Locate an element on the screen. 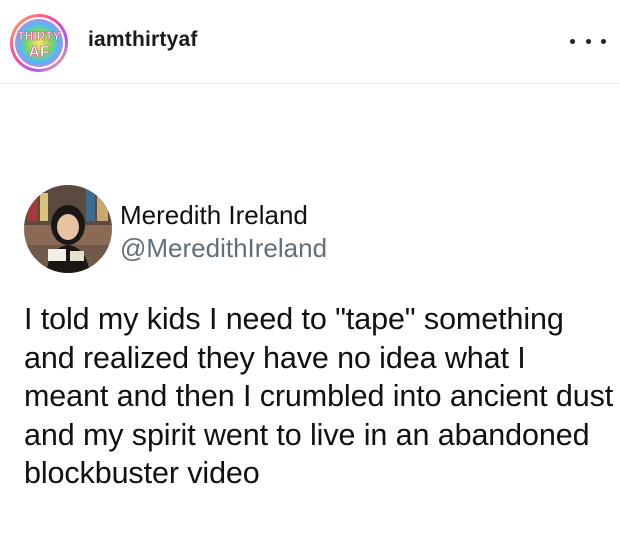 This screenshot has height=543, width=620. account-avatar: THIRTY AF is located at coordinates (39, 43).